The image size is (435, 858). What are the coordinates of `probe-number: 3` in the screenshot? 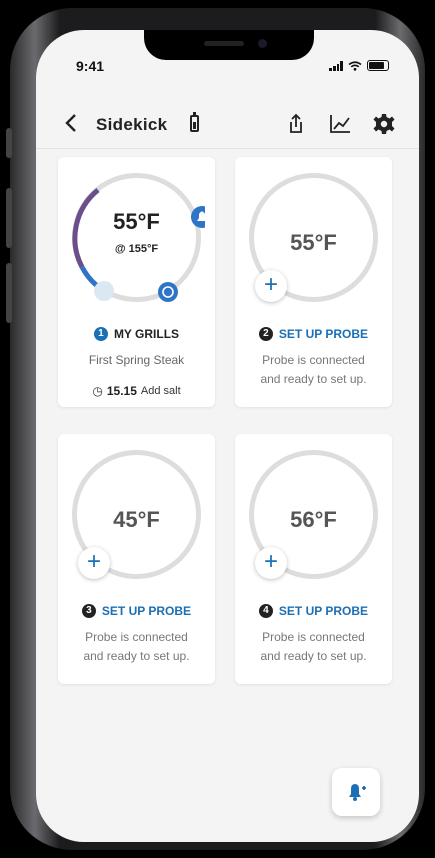 It's located at (88, 611).